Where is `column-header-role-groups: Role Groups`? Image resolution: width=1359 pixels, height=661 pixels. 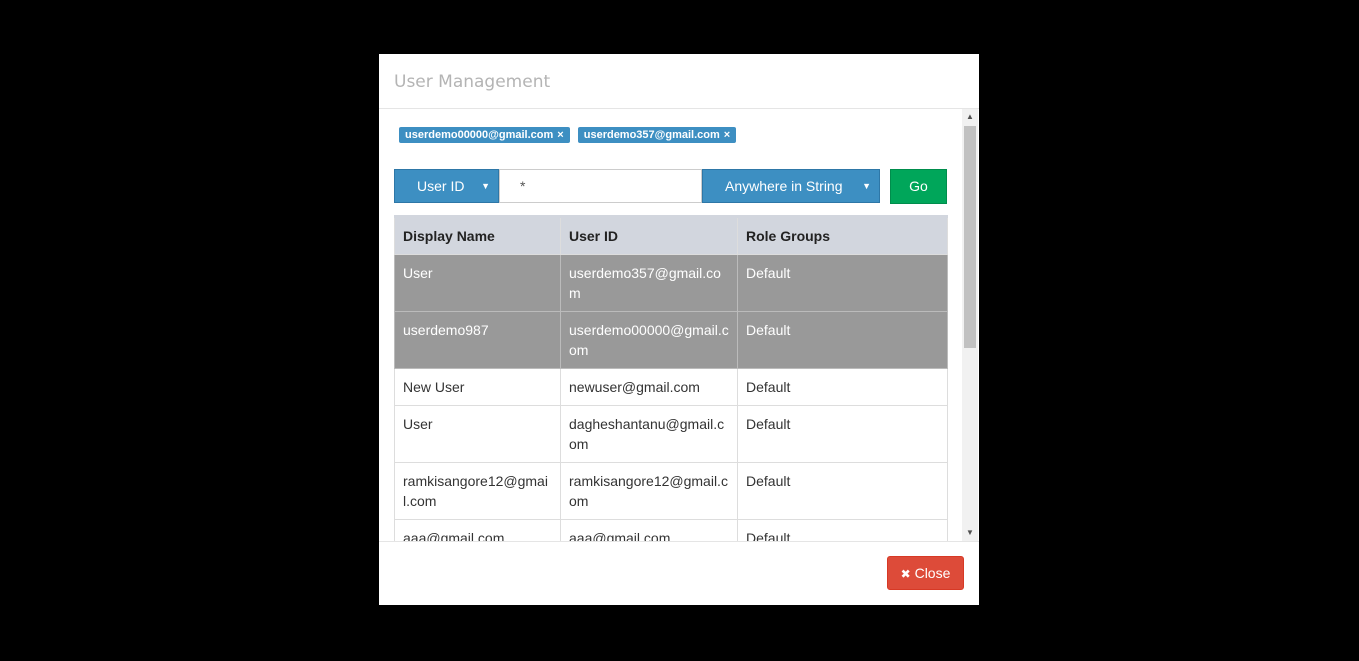 column-header-role-groups: Role Groups is located at coordinates (842, 235).